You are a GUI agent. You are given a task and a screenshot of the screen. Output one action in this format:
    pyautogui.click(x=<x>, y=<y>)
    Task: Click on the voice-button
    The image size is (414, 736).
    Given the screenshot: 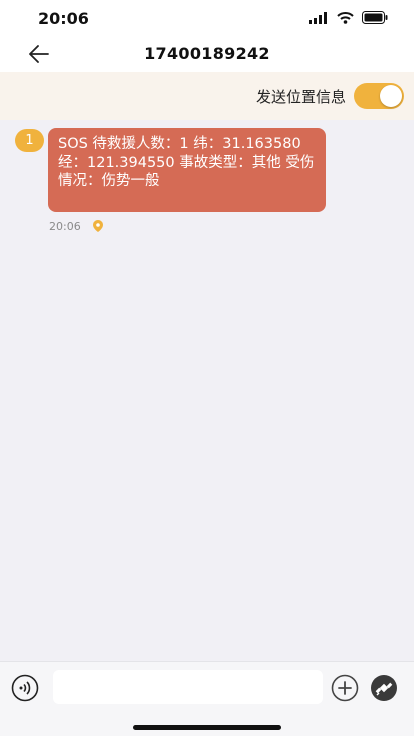 What is the action you would take?
    pyautogui.click(x=25, y=688)
    